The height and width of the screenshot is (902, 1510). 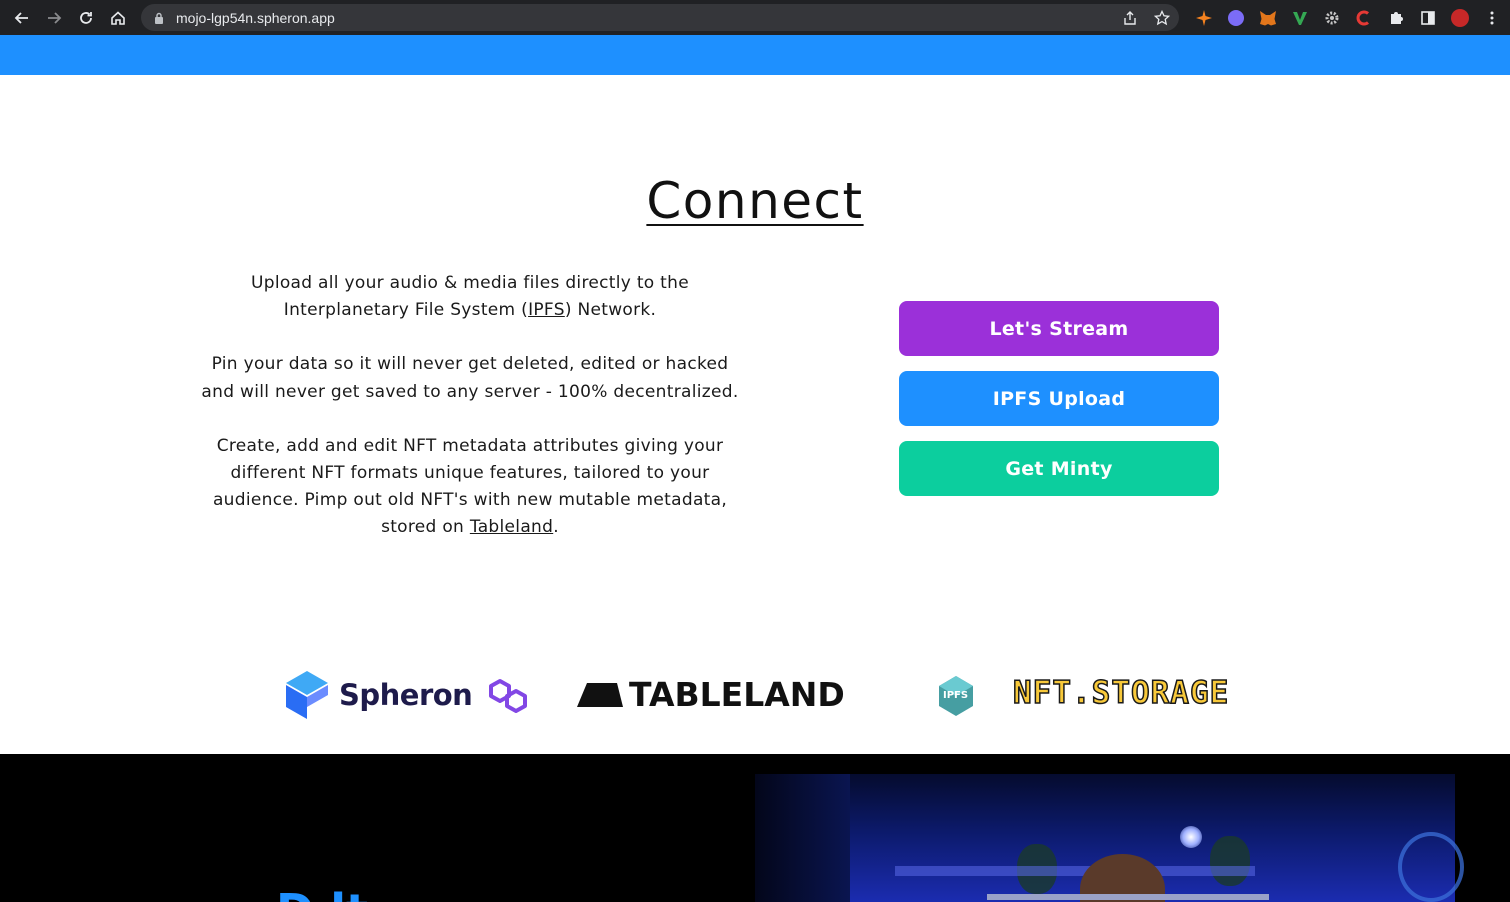 What do you see at coordinates (1059, 328) in the screenshot?
I see `lets-stream-button: Let's Stream` at bounding box center [1059, 328].